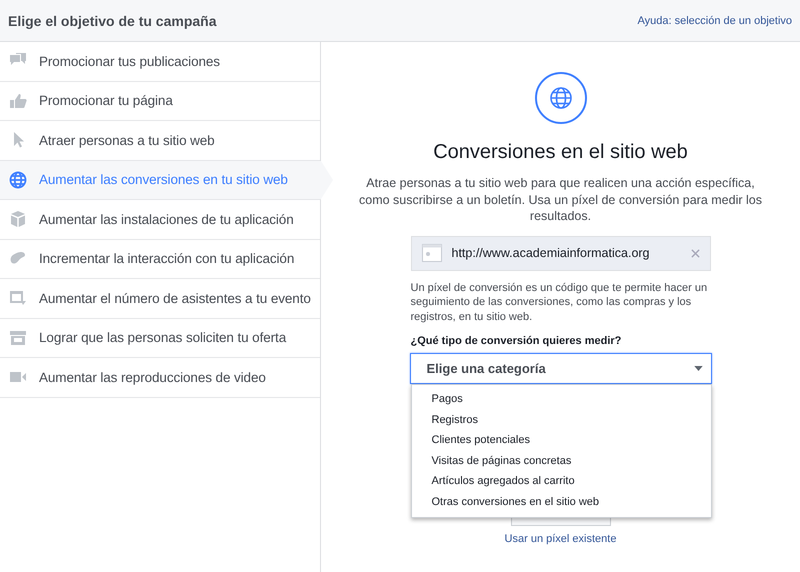 The image size is (800, 572). I want to click on thumbs-up-icon, so click(18, 101).